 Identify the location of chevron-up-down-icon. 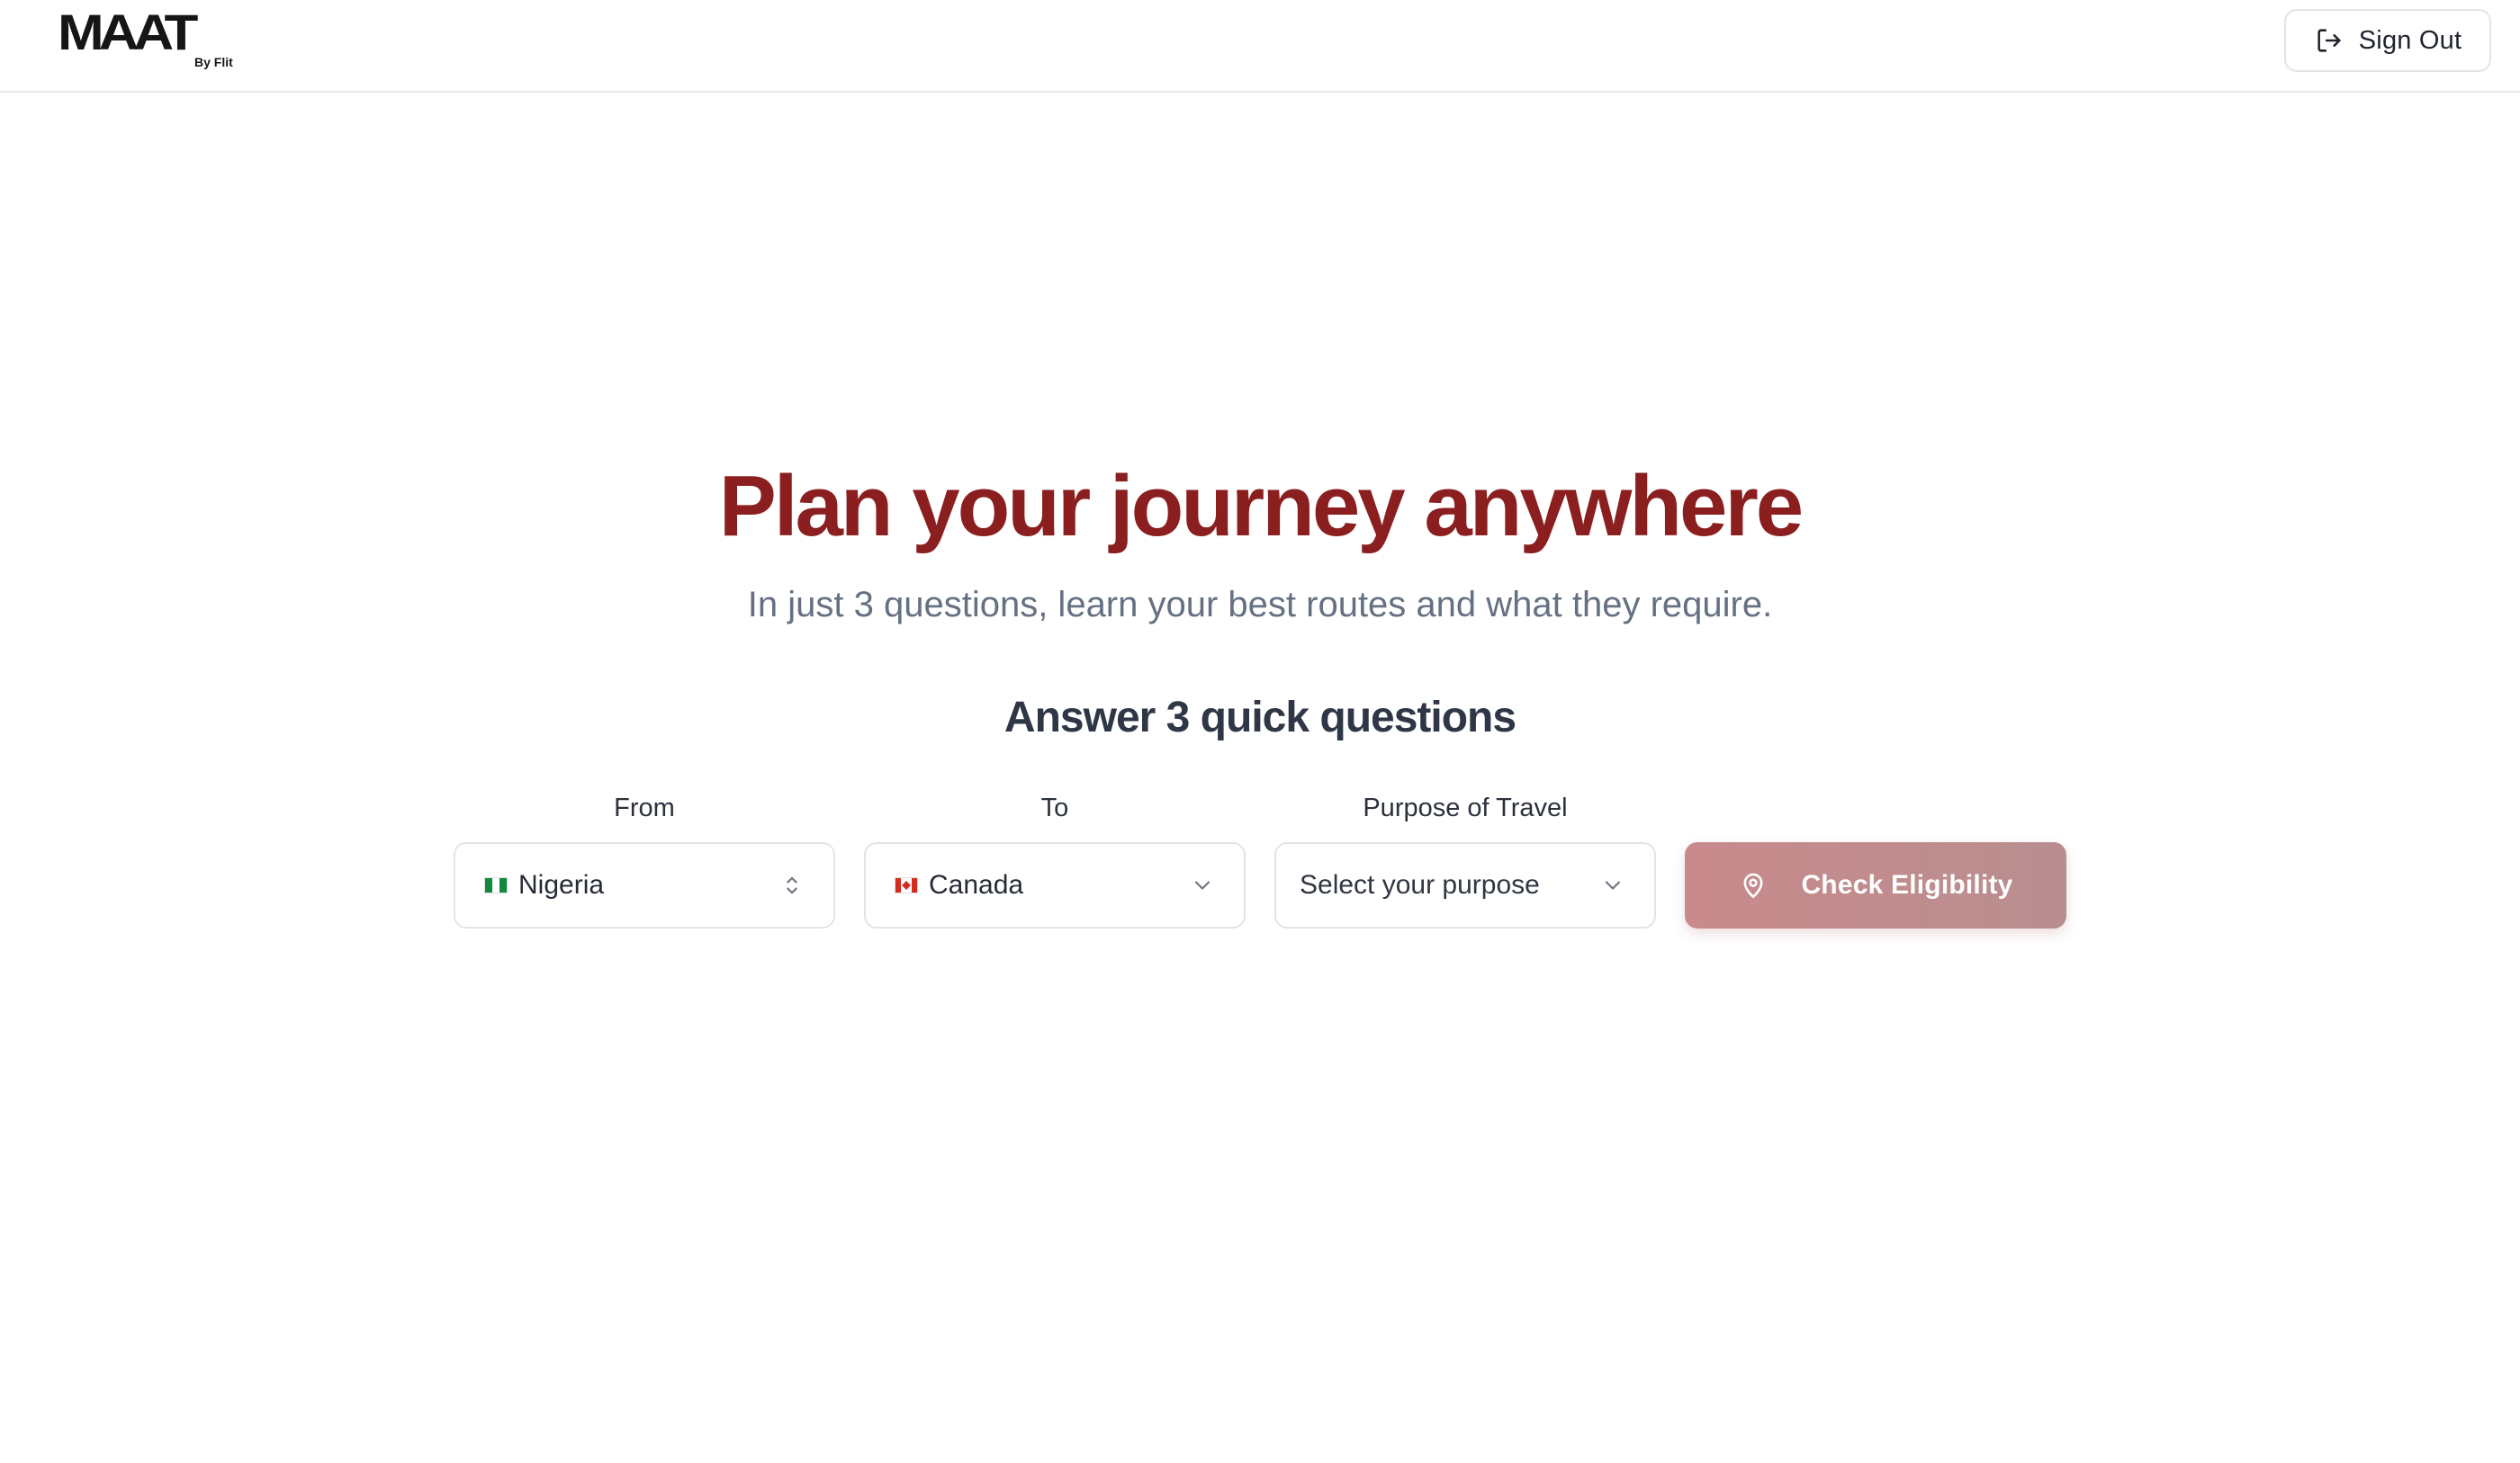
(792, 885).